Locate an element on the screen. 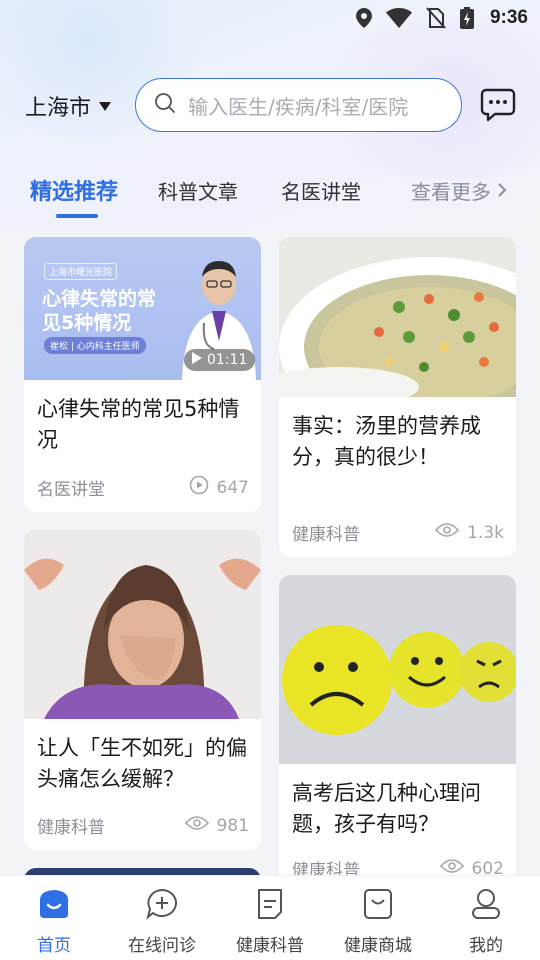 This screenshot has height=960, width=540. view-count: 1.3k is located at coordinates (469, 532).